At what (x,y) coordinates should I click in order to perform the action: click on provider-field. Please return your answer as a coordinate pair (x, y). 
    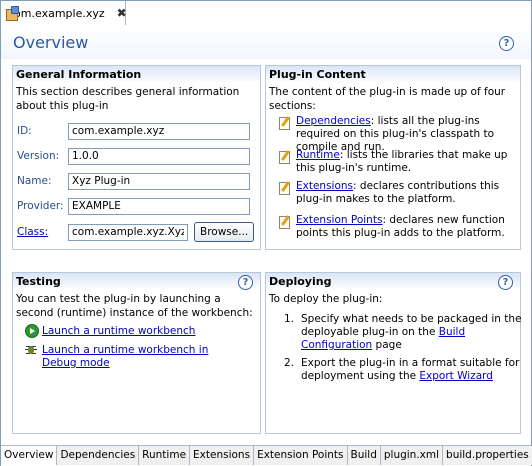
    Looking at the image, I should click on (159, 206).